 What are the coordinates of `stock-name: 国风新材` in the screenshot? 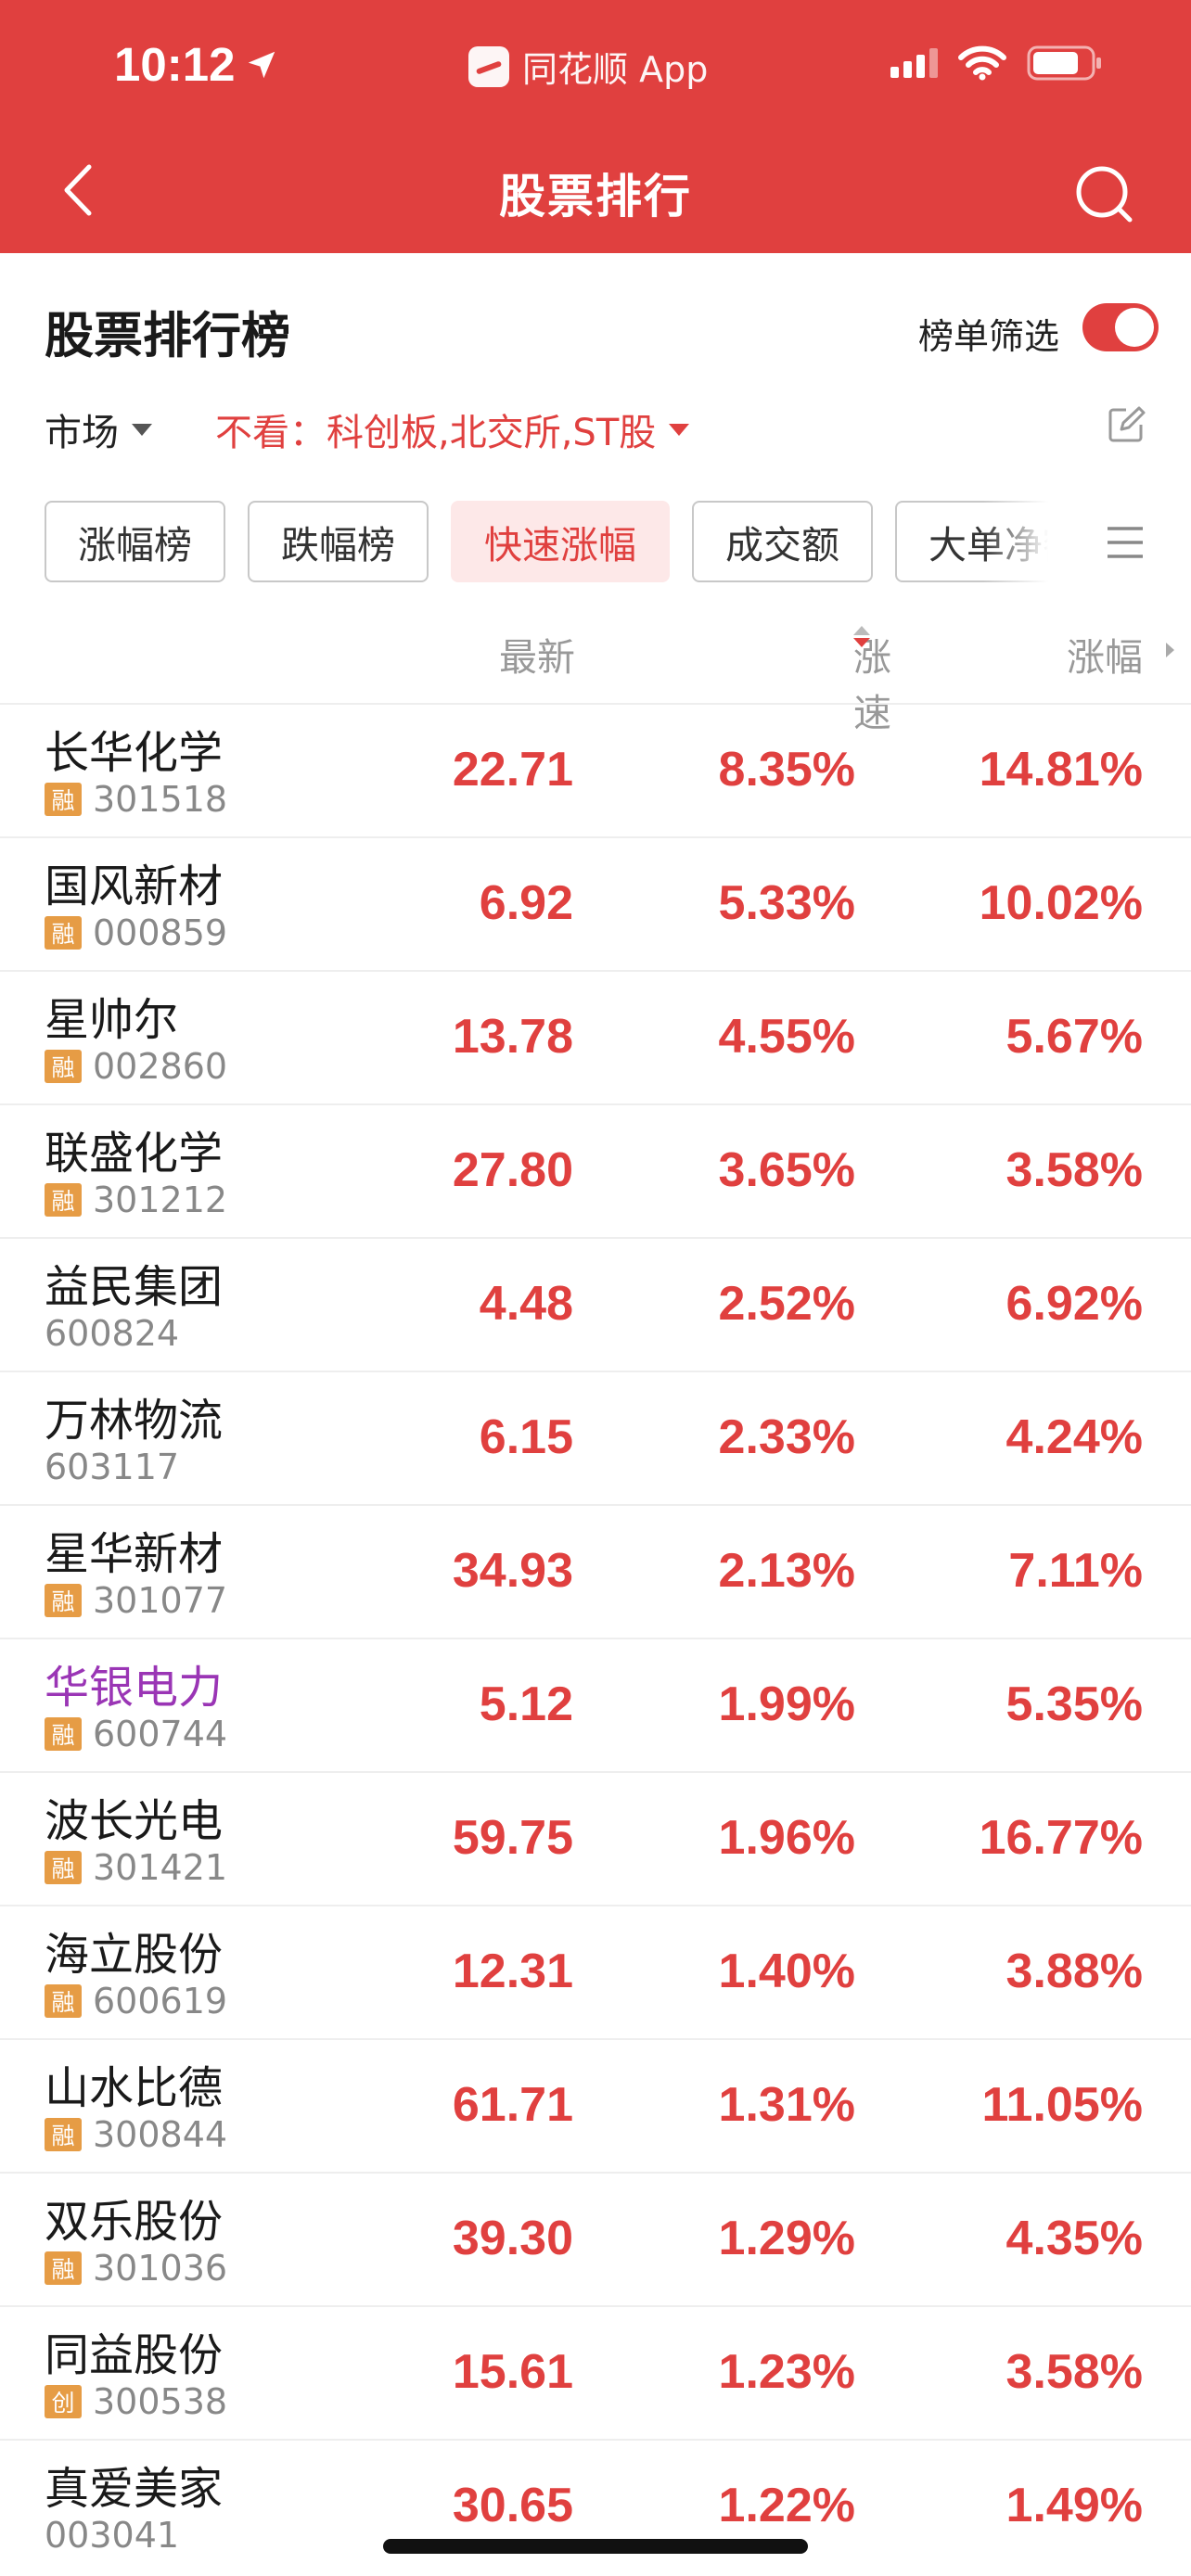 It's located at (134, 886).